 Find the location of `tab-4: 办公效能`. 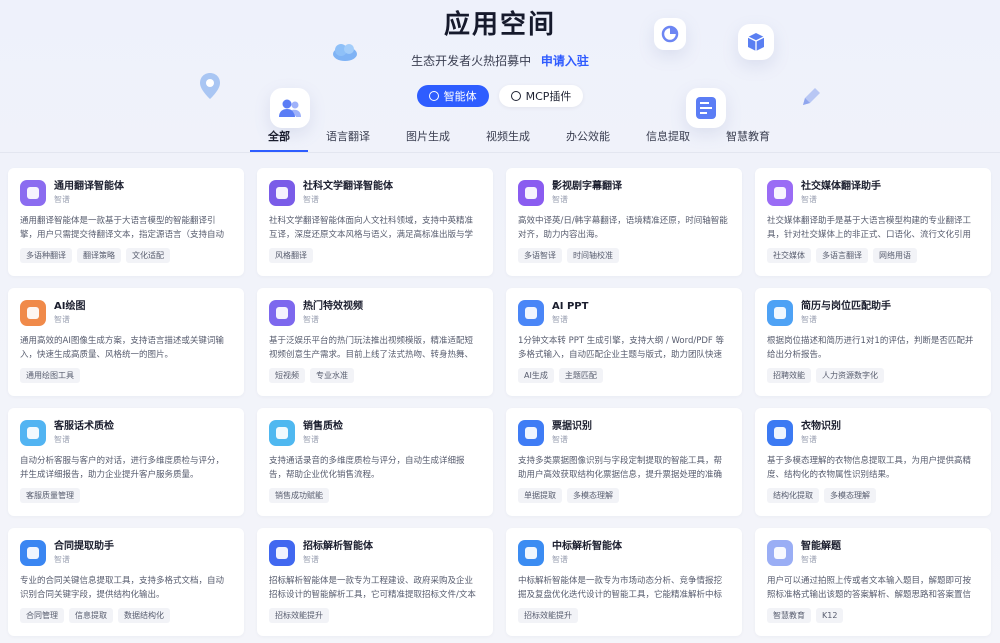

tab-4: 办公效能 is located at coordinates (588, 140).